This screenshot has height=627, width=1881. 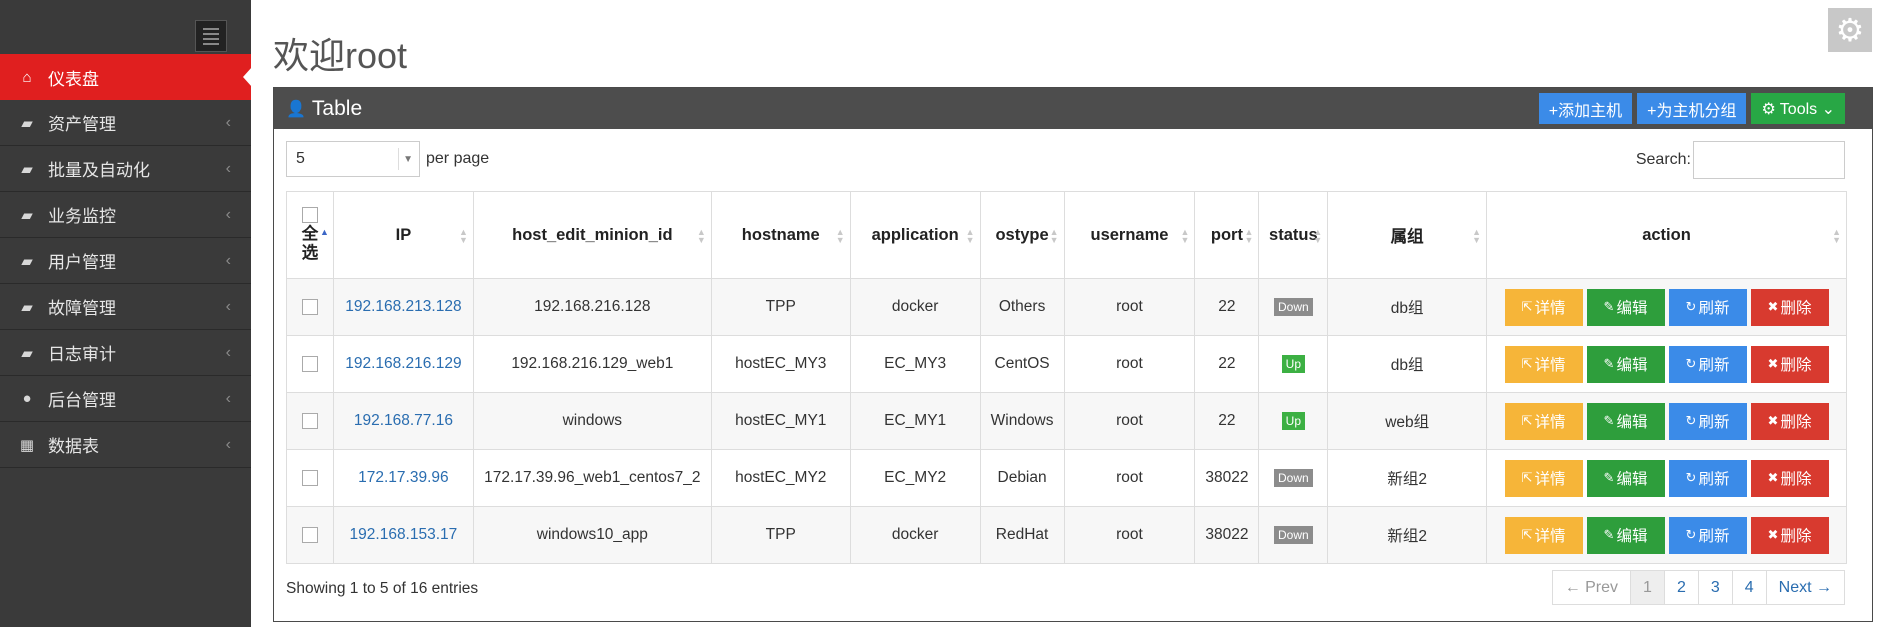 What do you see at coordinates (1129, 235) in the screenshot?
I see `column-header: username ▲ ▼` at bounding box center [1129, 235].